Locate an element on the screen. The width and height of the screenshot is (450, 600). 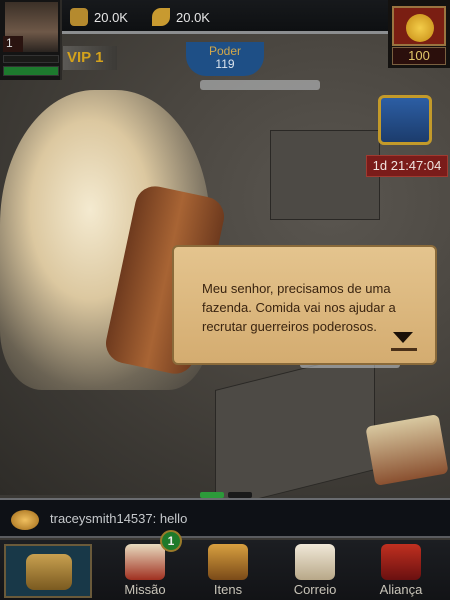
mission-badge: 1 is located at coordinates (171, 541).